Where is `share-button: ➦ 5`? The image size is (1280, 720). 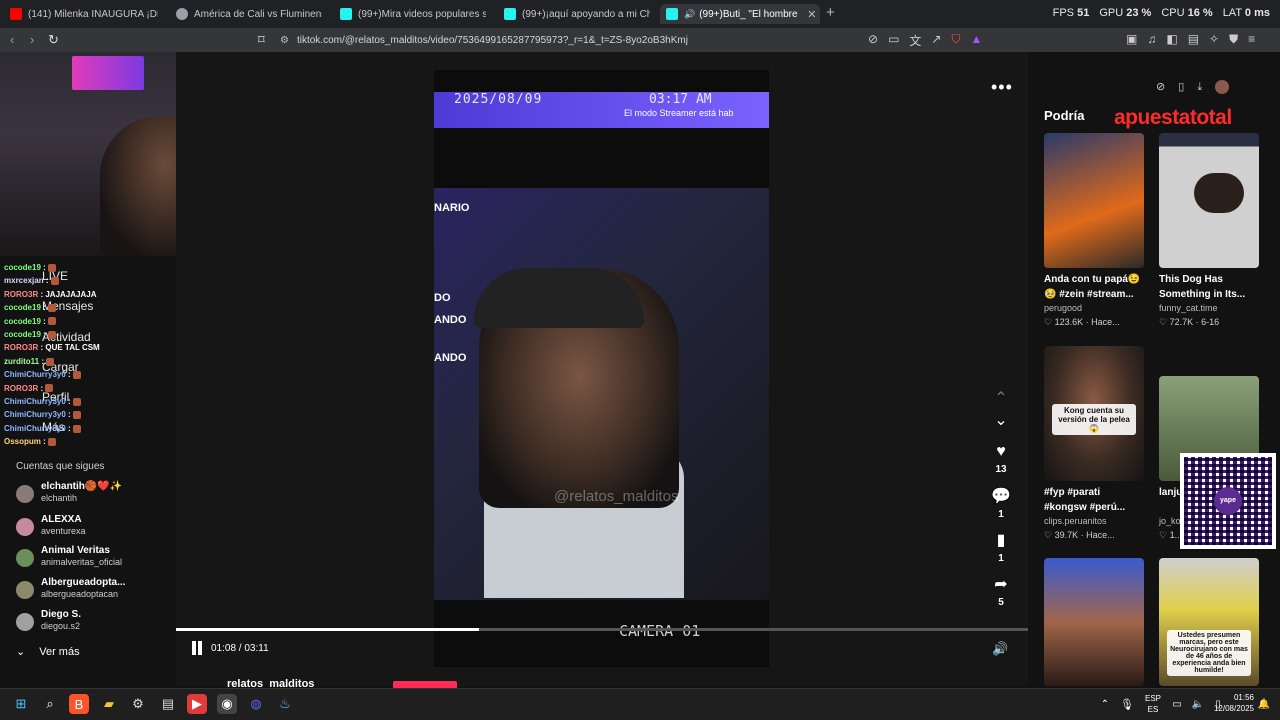 share-button: ➦ 5 is located at coordinates (1001, 591).